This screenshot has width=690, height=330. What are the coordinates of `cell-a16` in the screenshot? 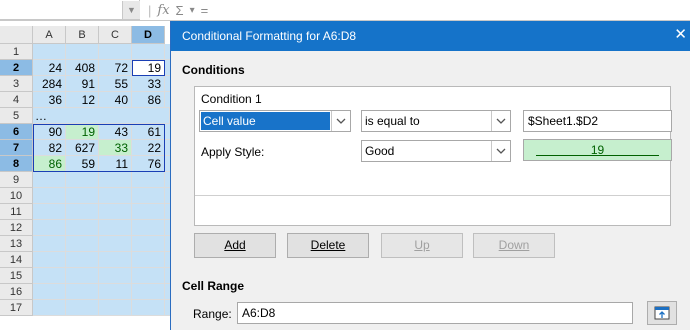 It's located at (49, 292).